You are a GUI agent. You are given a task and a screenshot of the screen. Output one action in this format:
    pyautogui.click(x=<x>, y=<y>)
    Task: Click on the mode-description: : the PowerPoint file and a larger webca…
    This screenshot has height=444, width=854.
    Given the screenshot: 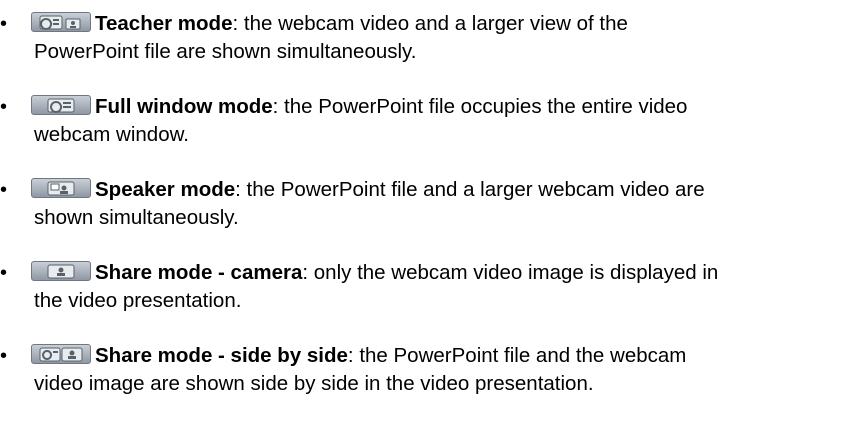 What is the action you would take?
    pyautogui.click(x=470, y=189)
    